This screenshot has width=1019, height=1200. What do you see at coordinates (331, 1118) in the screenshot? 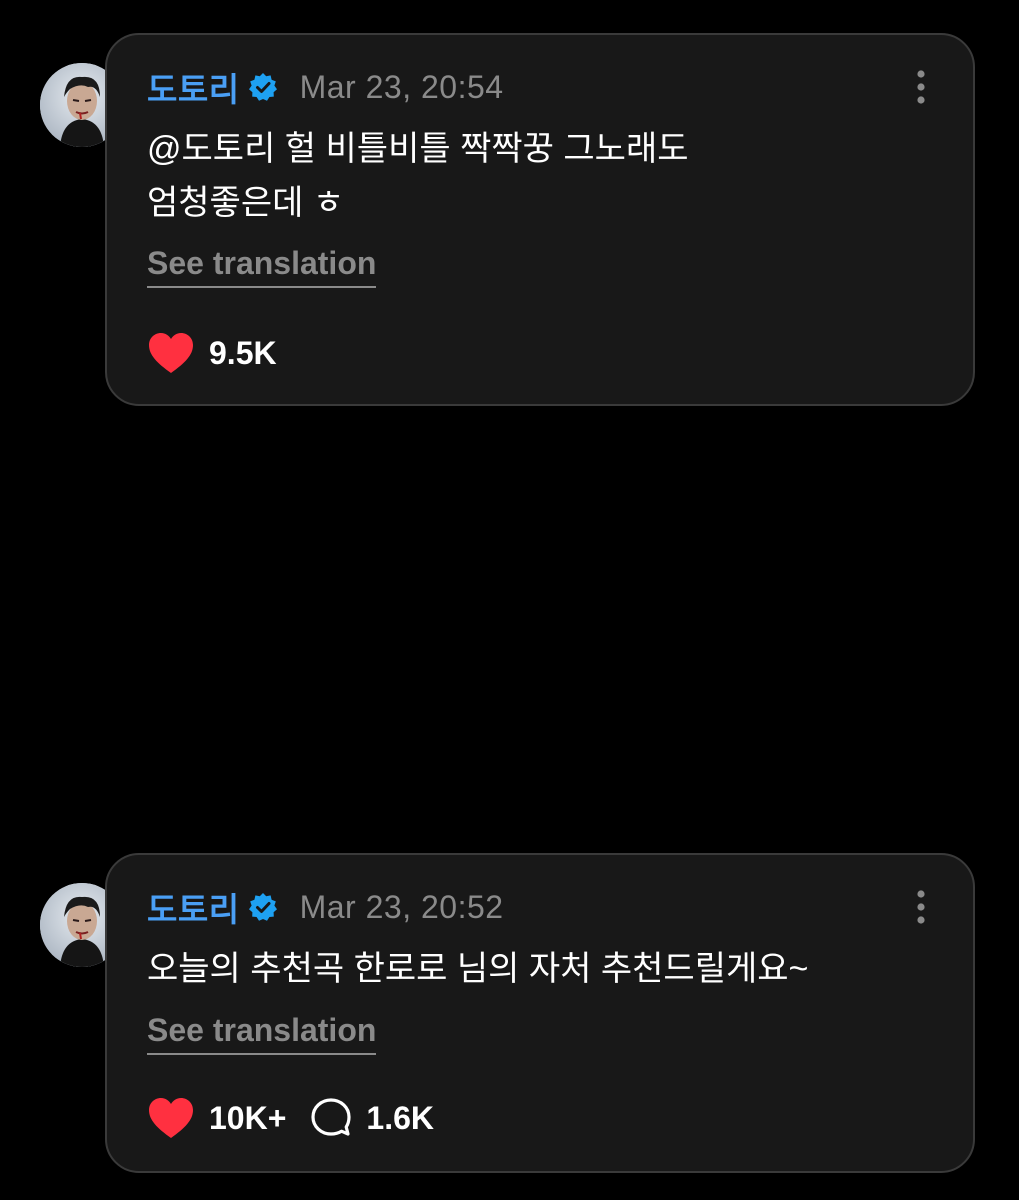
I see `comment-icon` at bounding box center [331, 1118].